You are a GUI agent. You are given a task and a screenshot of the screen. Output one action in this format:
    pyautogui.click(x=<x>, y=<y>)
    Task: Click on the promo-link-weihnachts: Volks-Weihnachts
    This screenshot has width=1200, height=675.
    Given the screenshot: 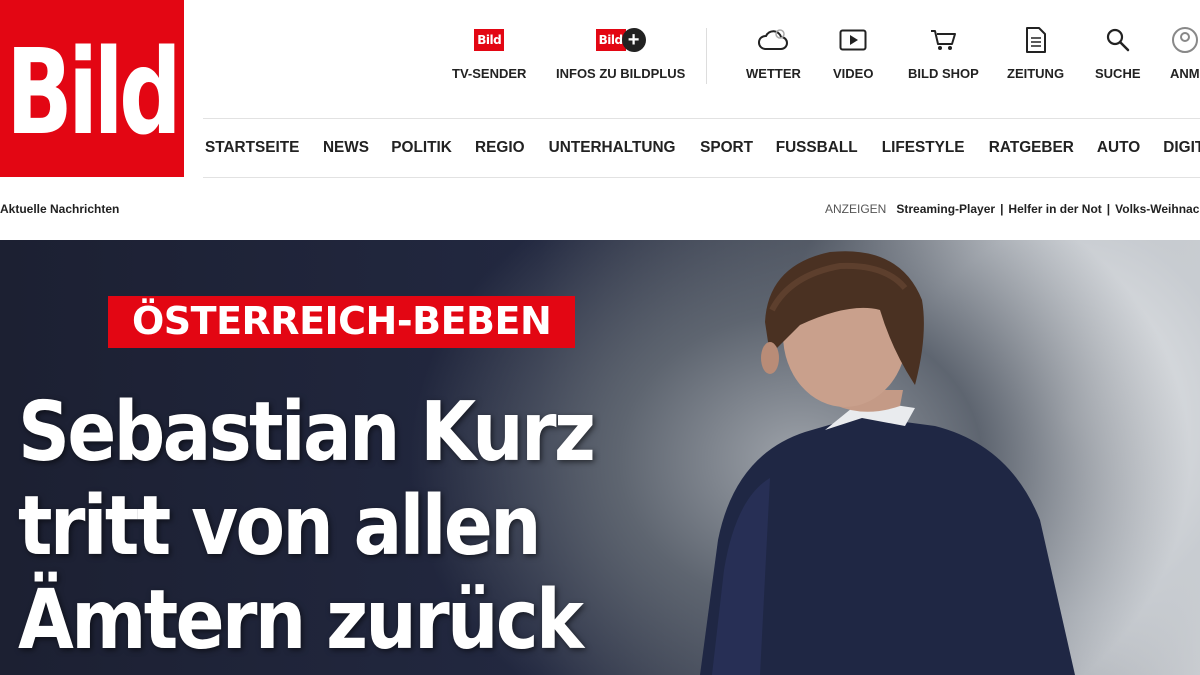 What is the action you would take?
    pyautogui.click(x=1157, y=209)
    